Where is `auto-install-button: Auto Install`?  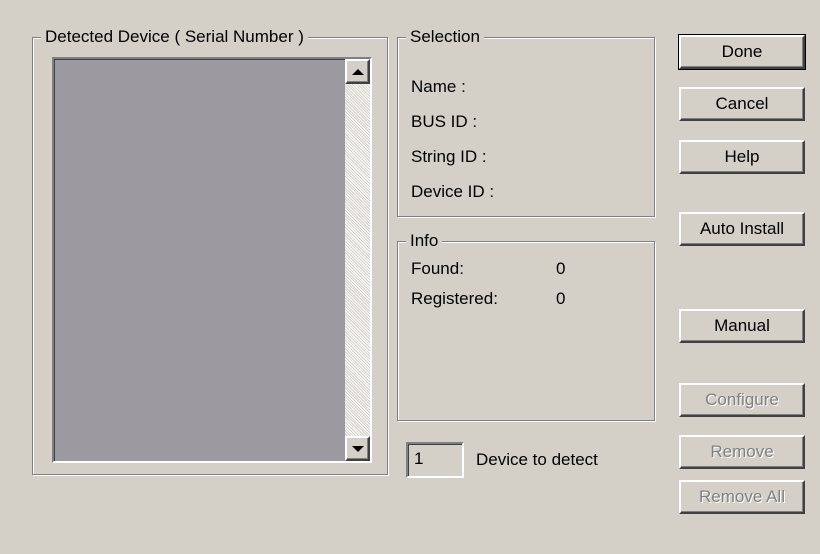
auto-install-button: Auto Install is located at coordinates (742, 229).